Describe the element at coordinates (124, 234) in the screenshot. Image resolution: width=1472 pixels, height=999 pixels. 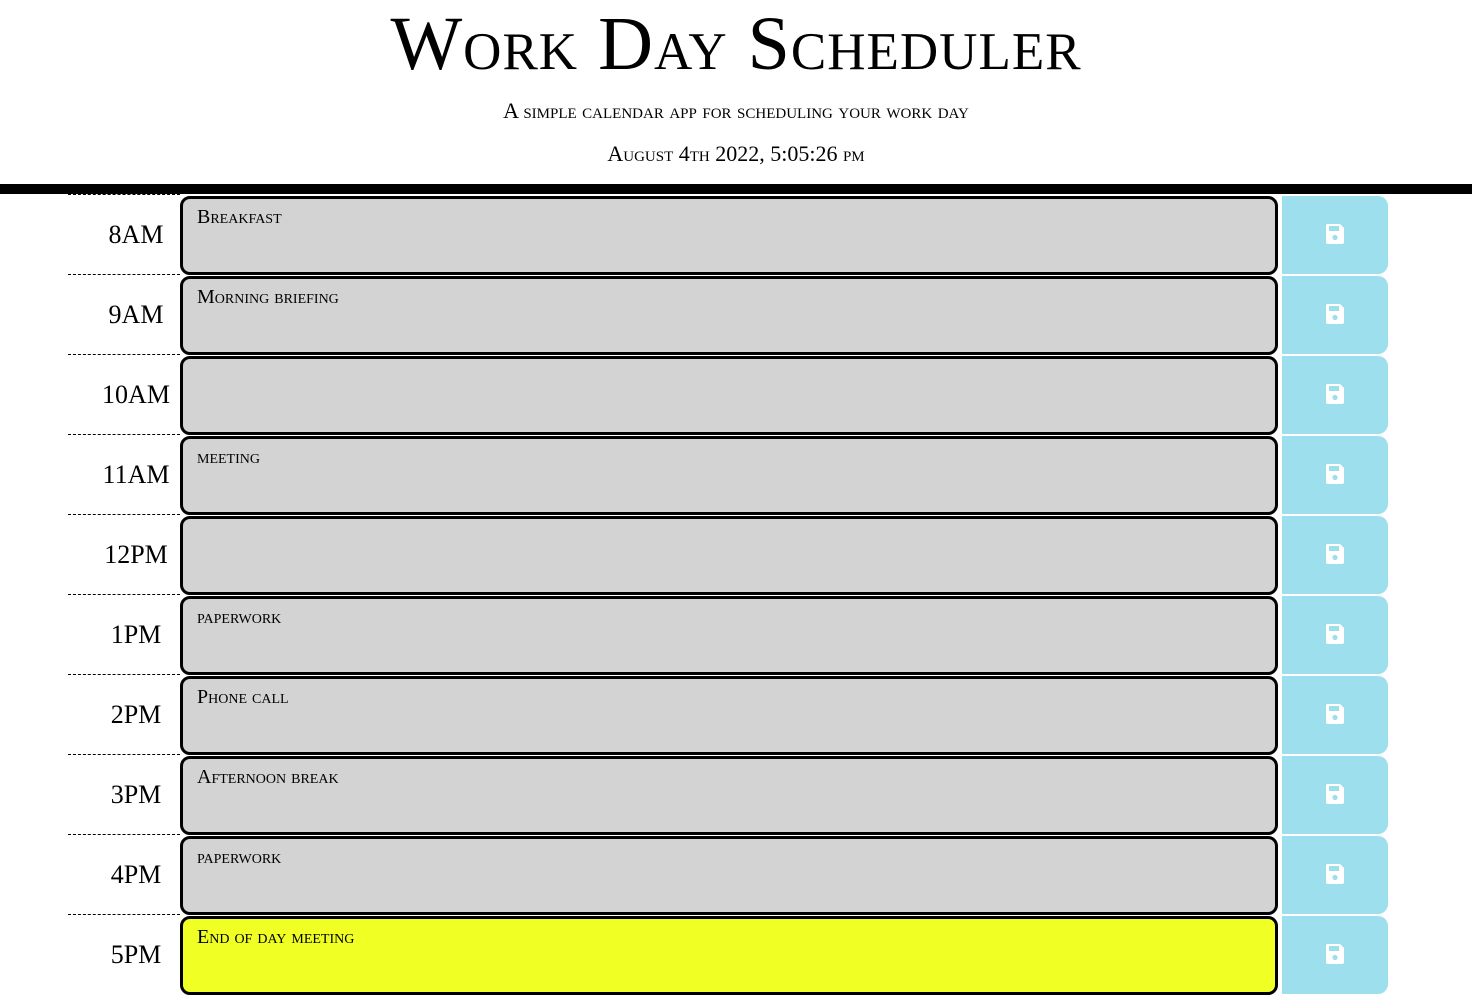
I see `hour-label: 8AM` at that location.